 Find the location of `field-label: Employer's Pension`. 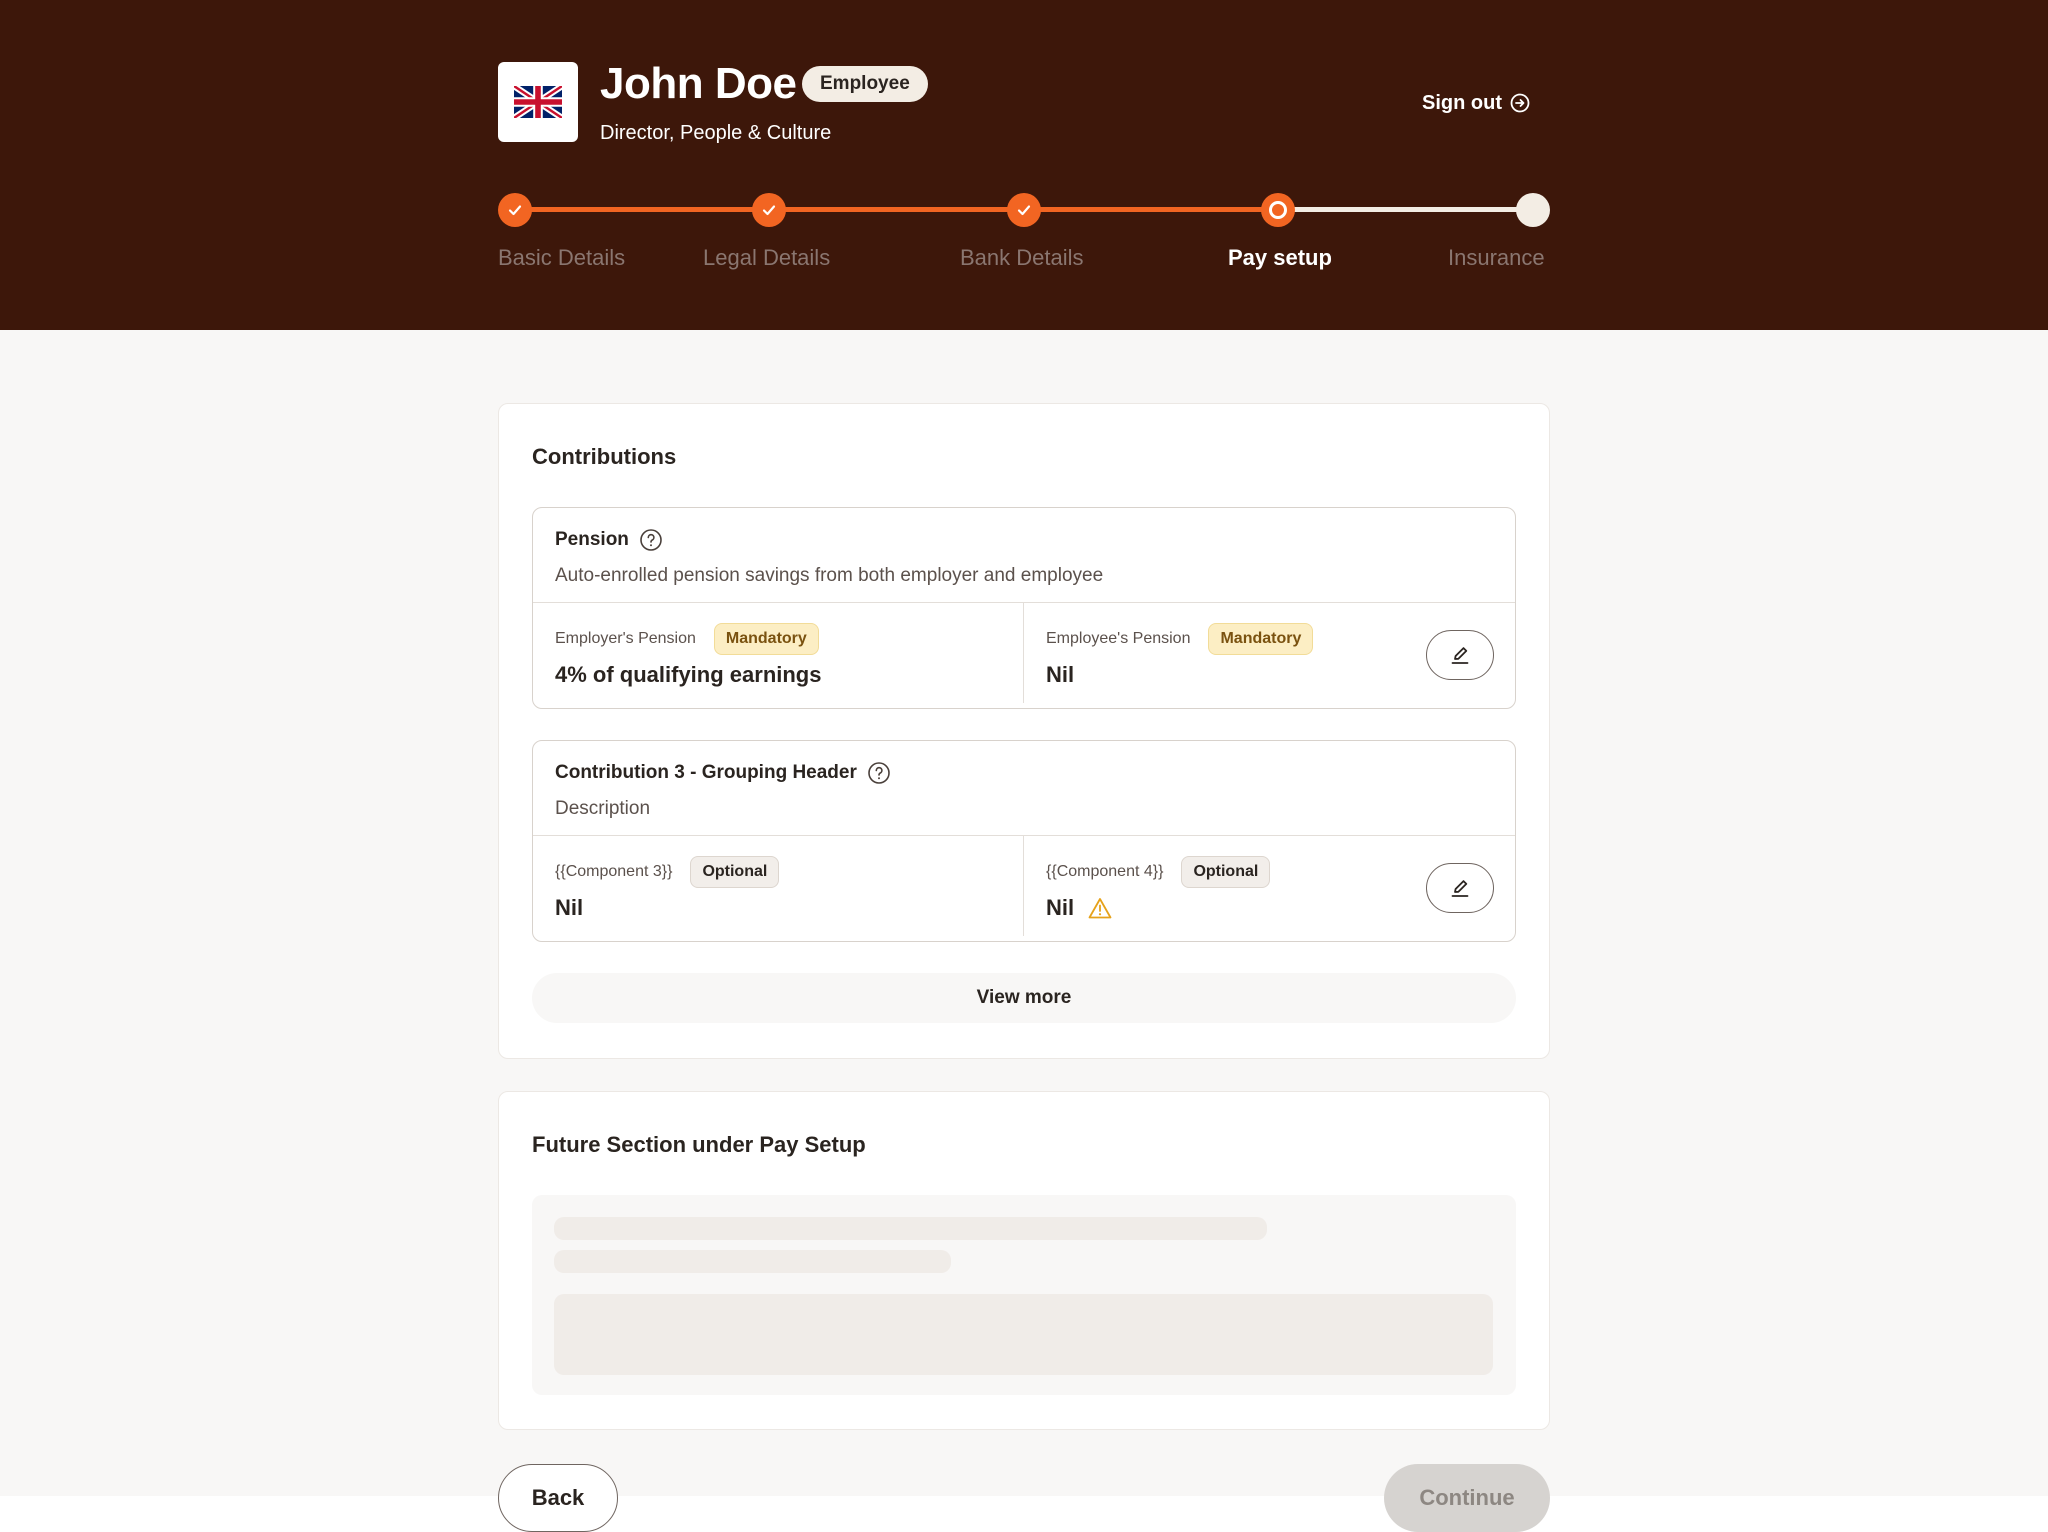

field-label: Employer's Pension is located at coordinates (625, 638).